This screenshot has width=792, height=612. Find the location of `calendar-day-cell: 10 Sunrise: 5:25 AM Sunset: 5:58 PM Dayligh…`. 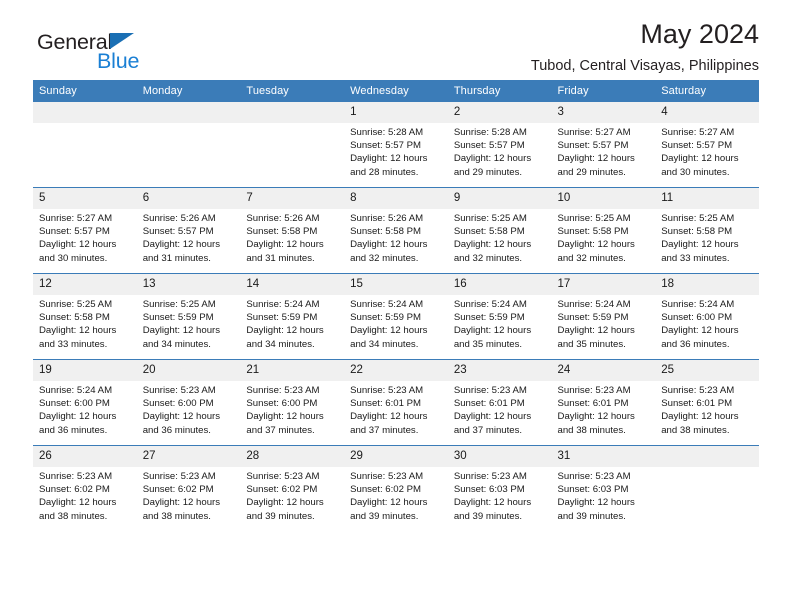

calendar-day-cell: 10 Sunrise: 5:25 AM Sunset: 5:58 PM Dayligh… is located at coordinates (603, 230).